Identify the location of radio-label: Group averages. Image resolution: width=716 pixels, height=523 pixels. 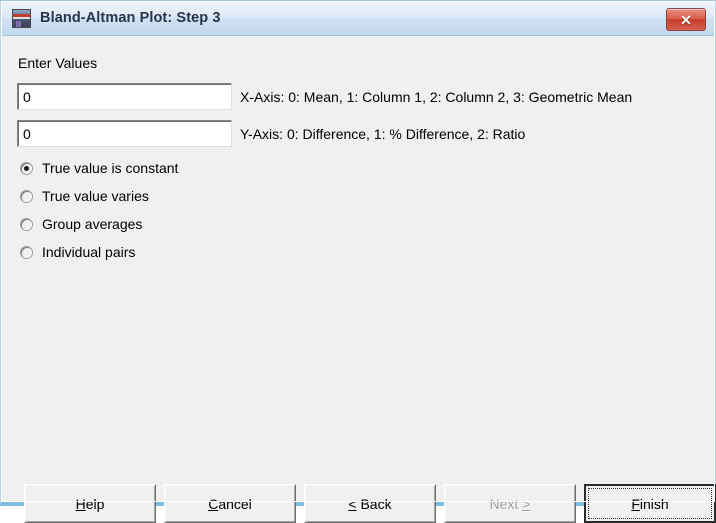
(92, 224).